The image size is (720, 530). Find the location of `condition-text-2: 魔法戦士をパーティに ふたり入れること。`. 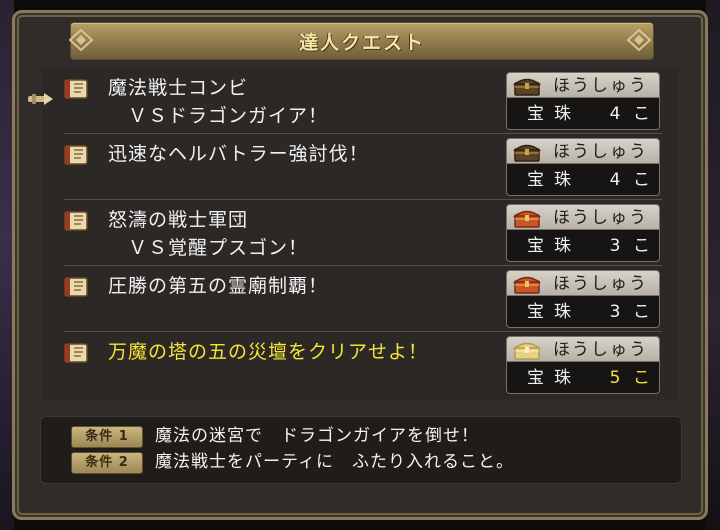

condition-text-2: 魔法戦士をパーティに ふたり入れること。 is located at coordinates (334, 462).